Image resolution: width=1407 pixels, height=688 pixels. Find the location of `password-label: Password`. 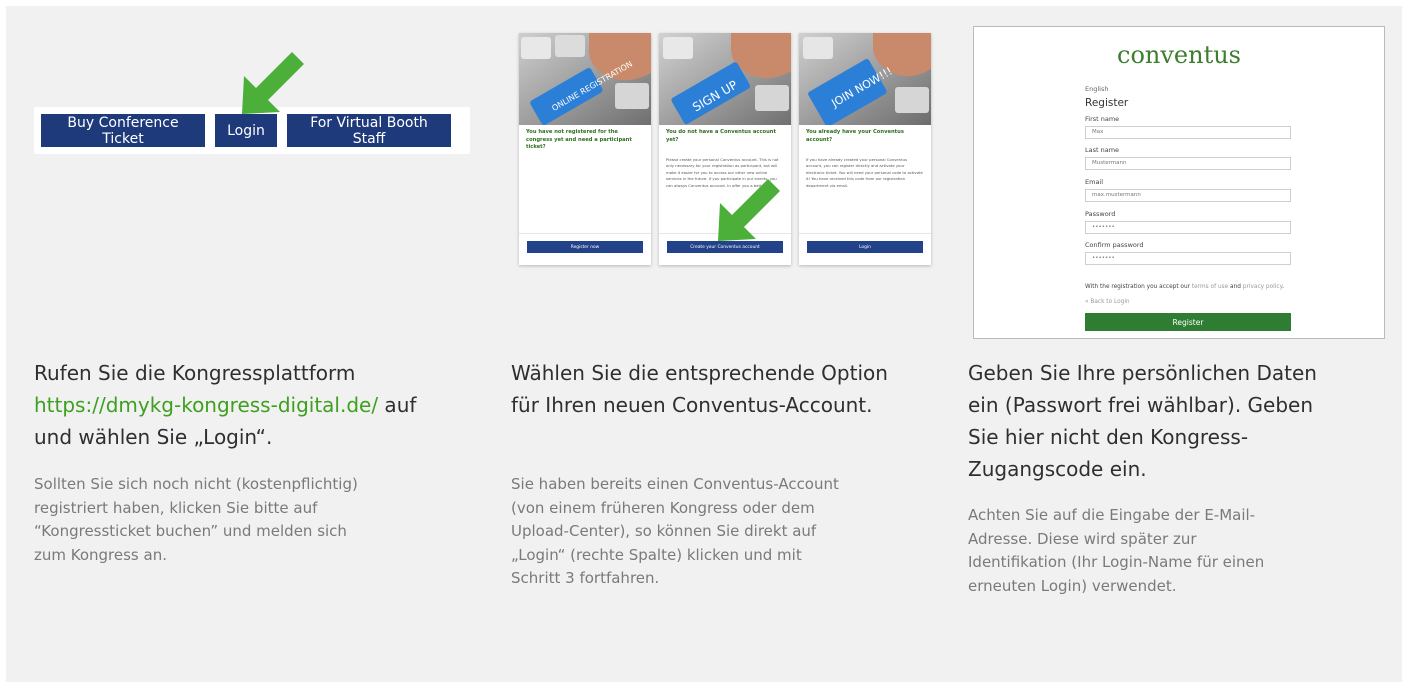

password-label: Password is located at coordinates (1100, 214).